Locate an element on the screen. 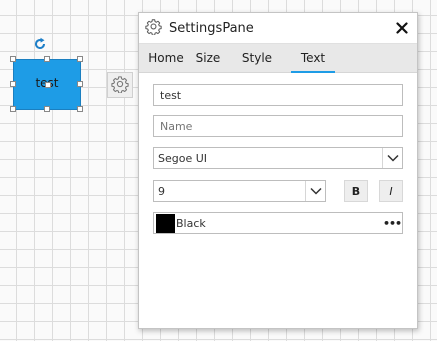 The width and height of the screenshot is (437, 341). tab-label: Size is located at coordinates (208, 58).